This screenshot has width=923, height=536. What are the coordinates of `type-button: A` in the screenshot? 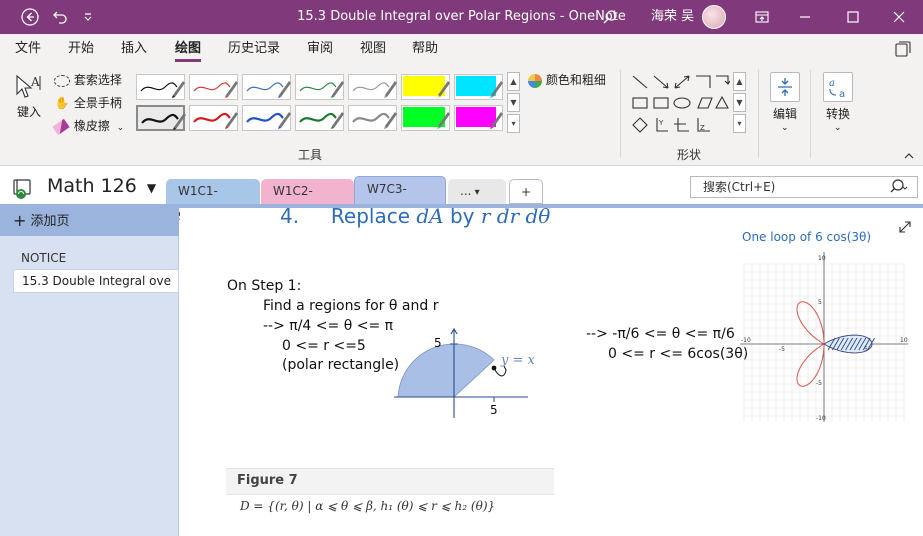 It's located at (29, 88).